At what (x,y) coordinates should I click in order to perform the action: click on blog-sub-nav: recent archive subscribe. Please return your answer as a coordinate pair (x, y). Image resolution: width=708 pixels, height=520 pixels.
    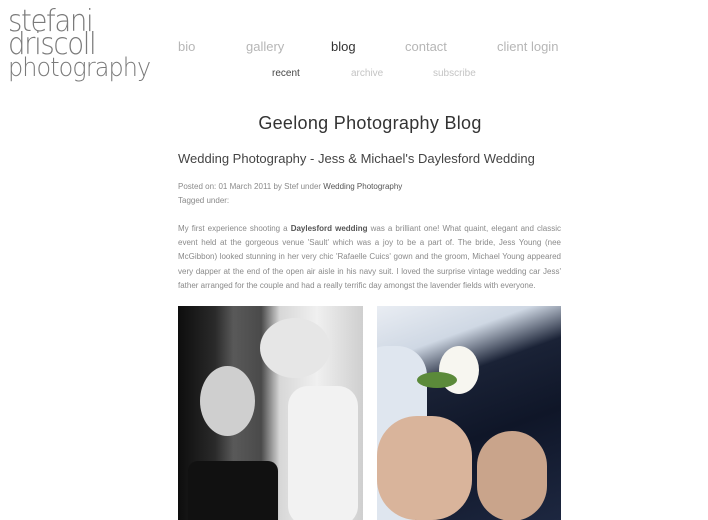
    Looking at the image, I should click on (354, 75).